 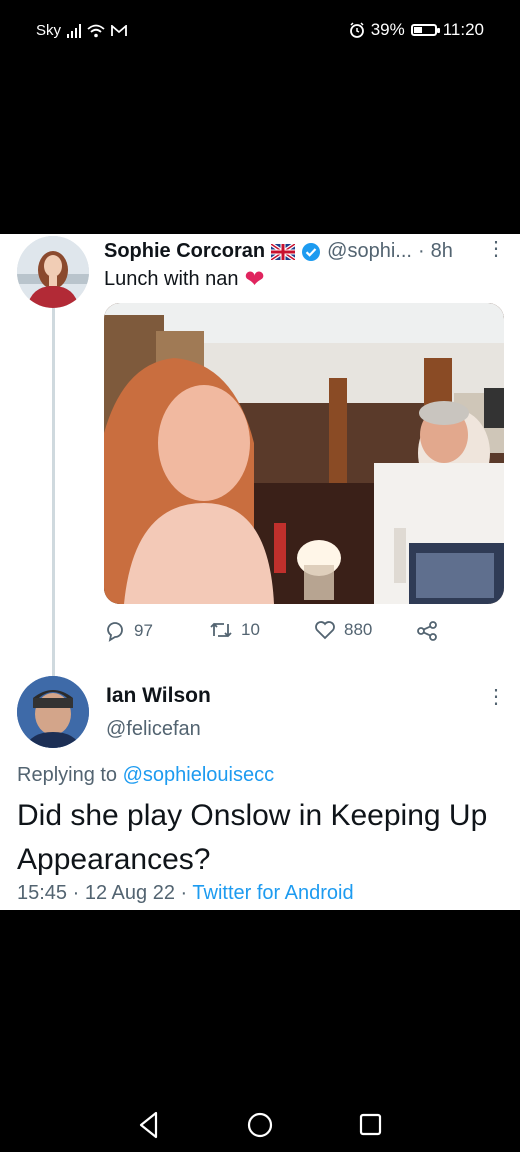 What do you see at coordinates (250, 629) in the screenshot?
I see `retweet-count: 10` at bounding box center [250, 629].